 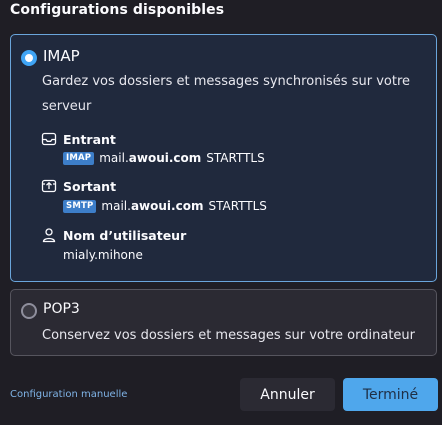 I want to click on incoming-protocol-badge: IMAP, so click(x=79, y=158).